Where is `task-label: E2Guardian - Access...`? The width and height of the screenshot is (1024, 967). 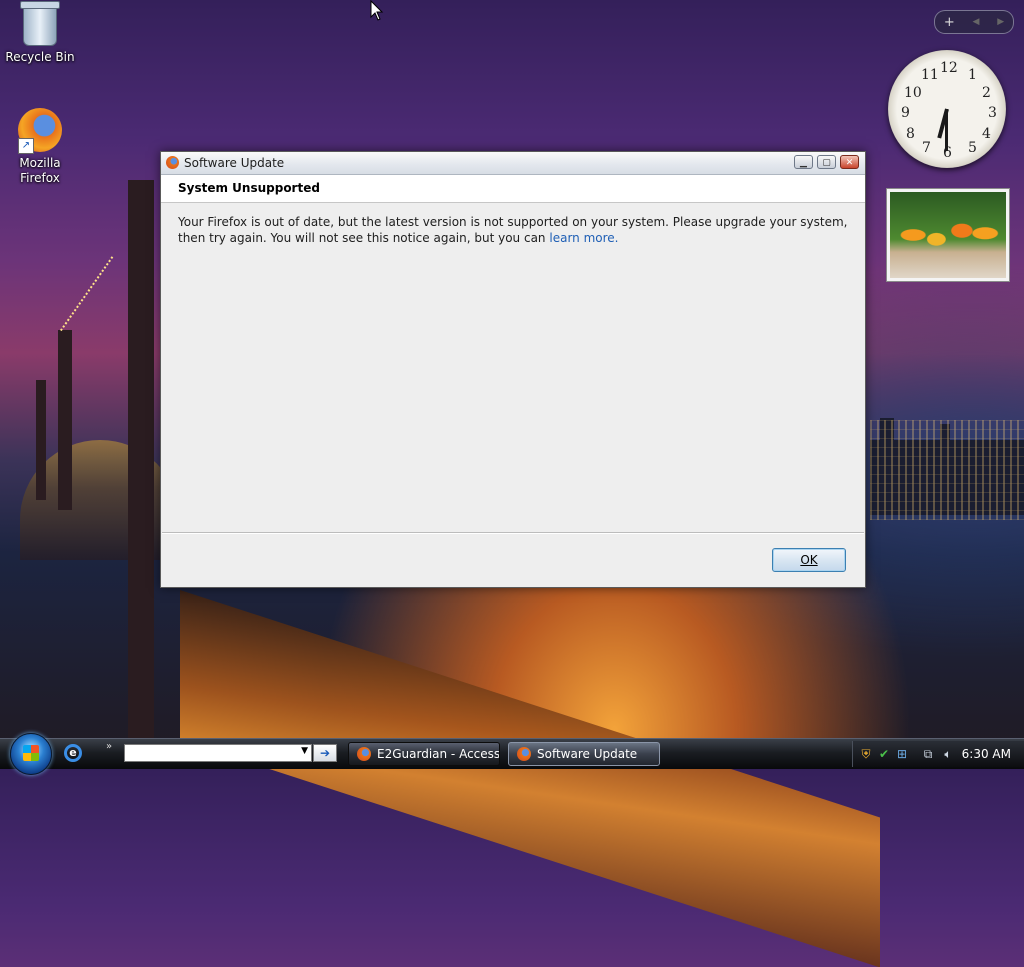 task-label: E2Guardian - Access... is located at coordinates (438, 754).